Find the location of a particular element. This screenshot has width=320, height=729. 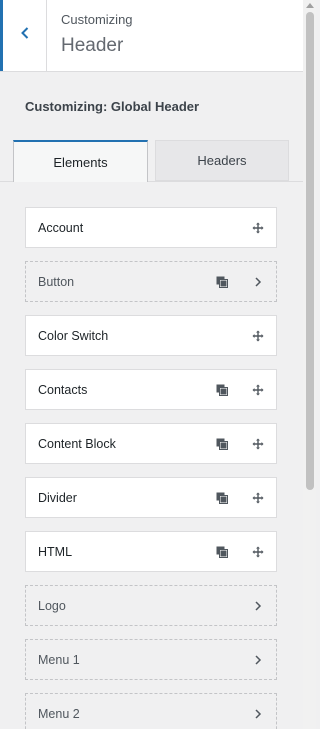

element-item-label: Color Switch is located at coordinates (73, 335).